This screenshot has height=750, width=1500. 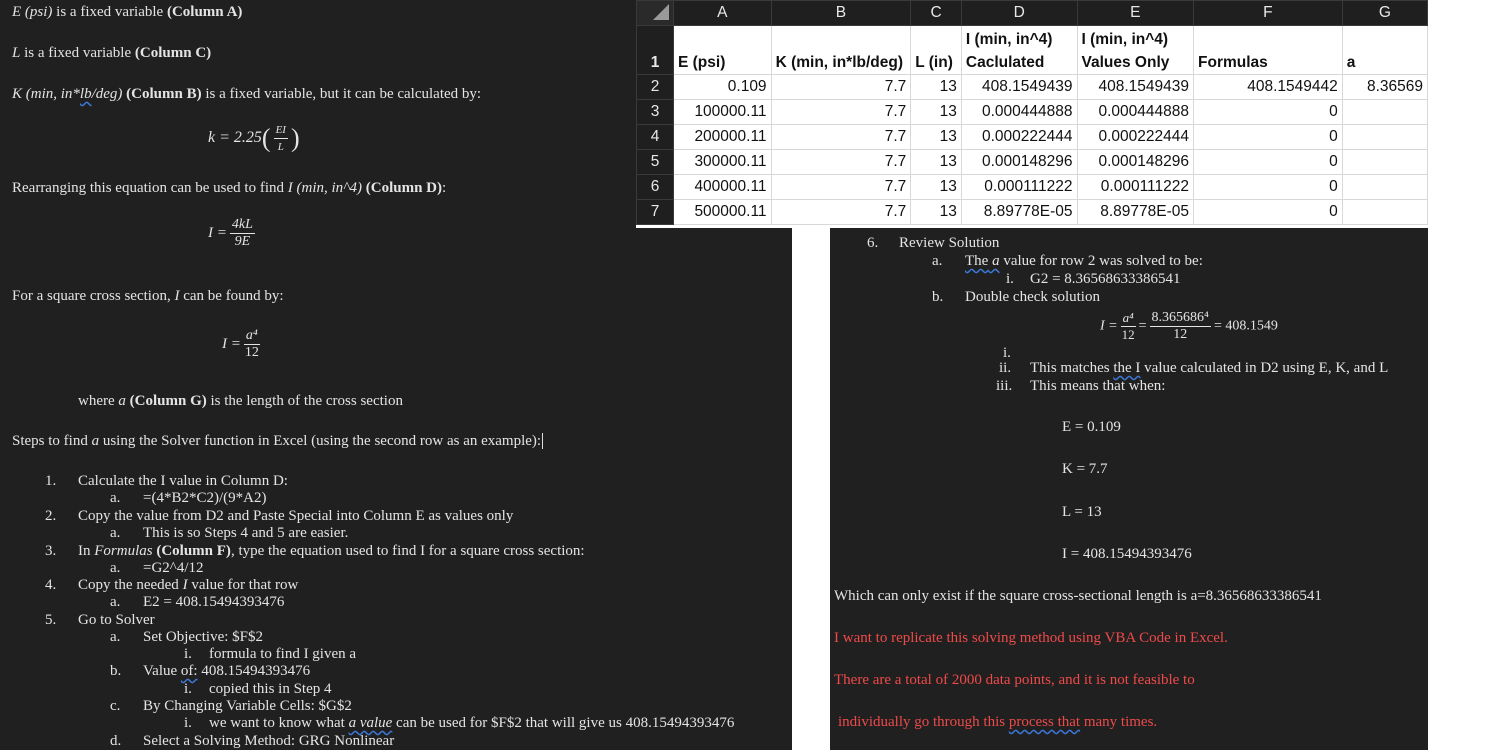 I want to click on step-1-num: 1., so click(x=51, y=481).